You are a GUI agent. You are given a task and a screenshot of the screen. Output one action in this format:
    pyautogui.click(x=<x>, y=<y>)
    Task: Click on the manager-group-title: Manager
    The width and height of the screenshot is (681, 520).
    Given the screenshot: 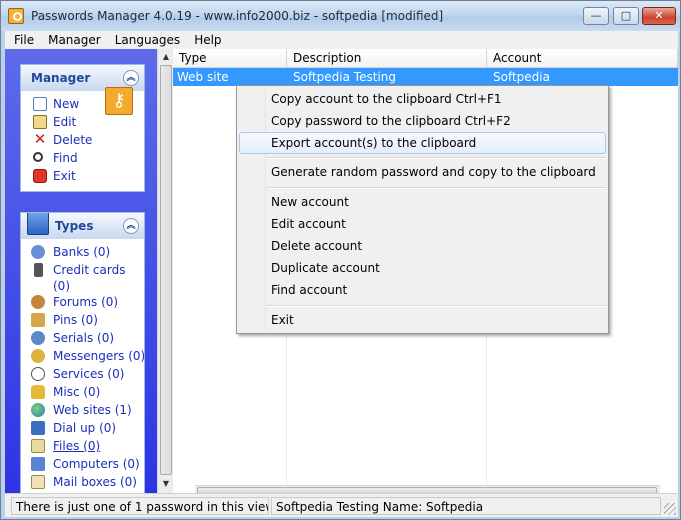 What is the action you would take?
    pyautogui.click(x=61, y=78)
    